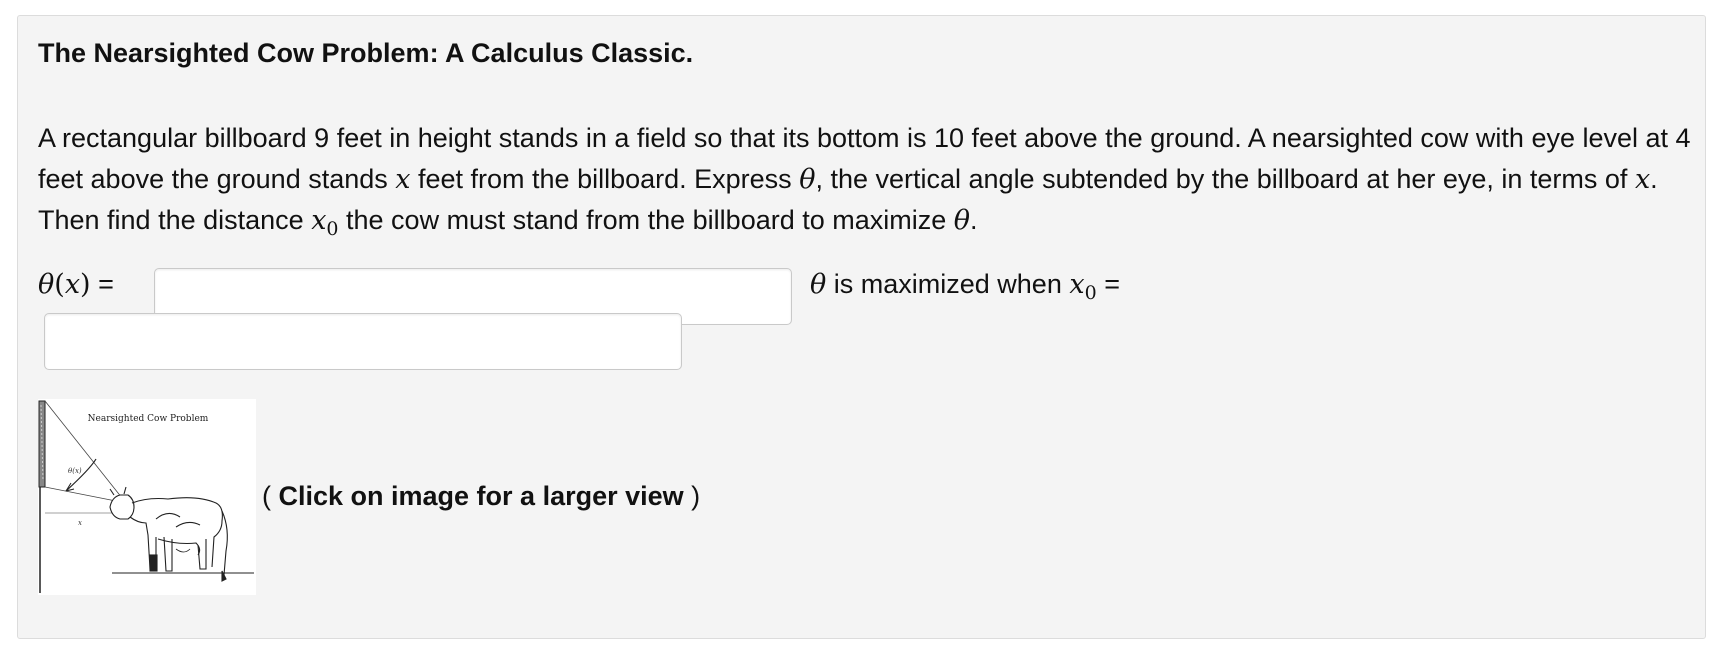 The width and height of the screenshot is (1718, 647). I want to click on cow-figure-drawing: Nearsighted Cow Problem θ(x) x, so click(147, 497).